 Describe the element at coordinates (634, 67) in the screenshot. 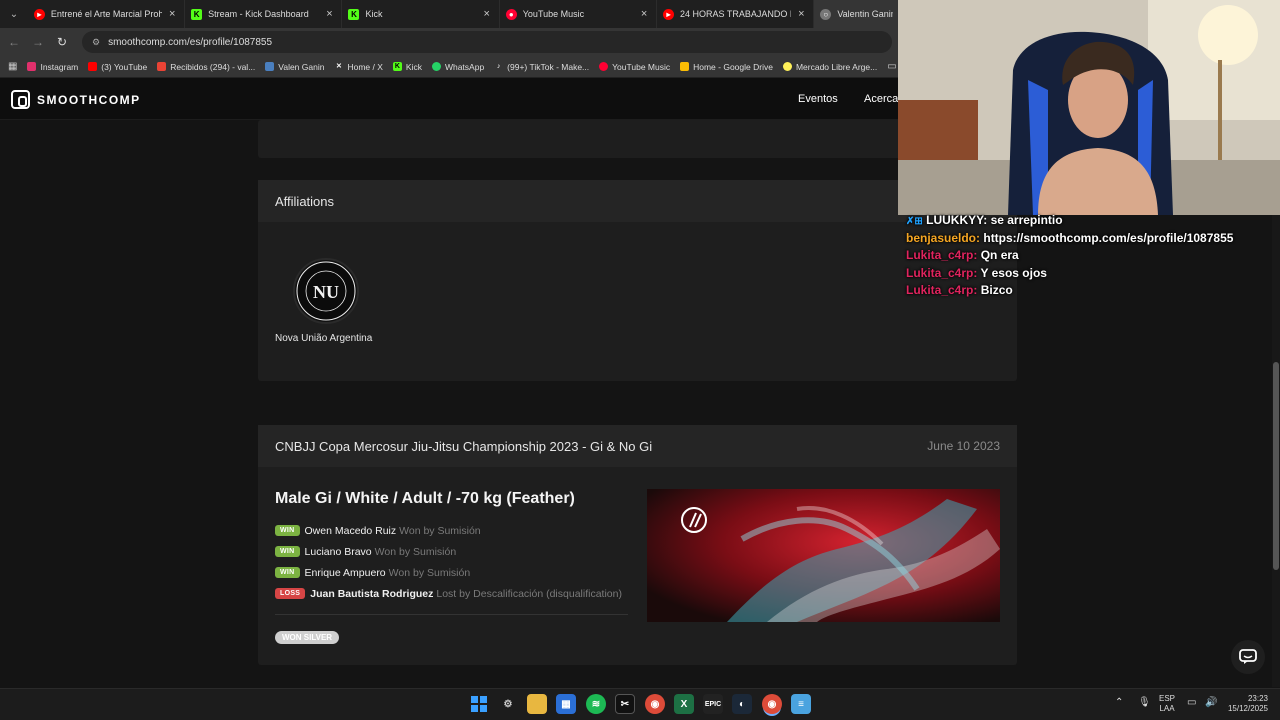

I see `bookmark-item: YouTube Music` at that location.